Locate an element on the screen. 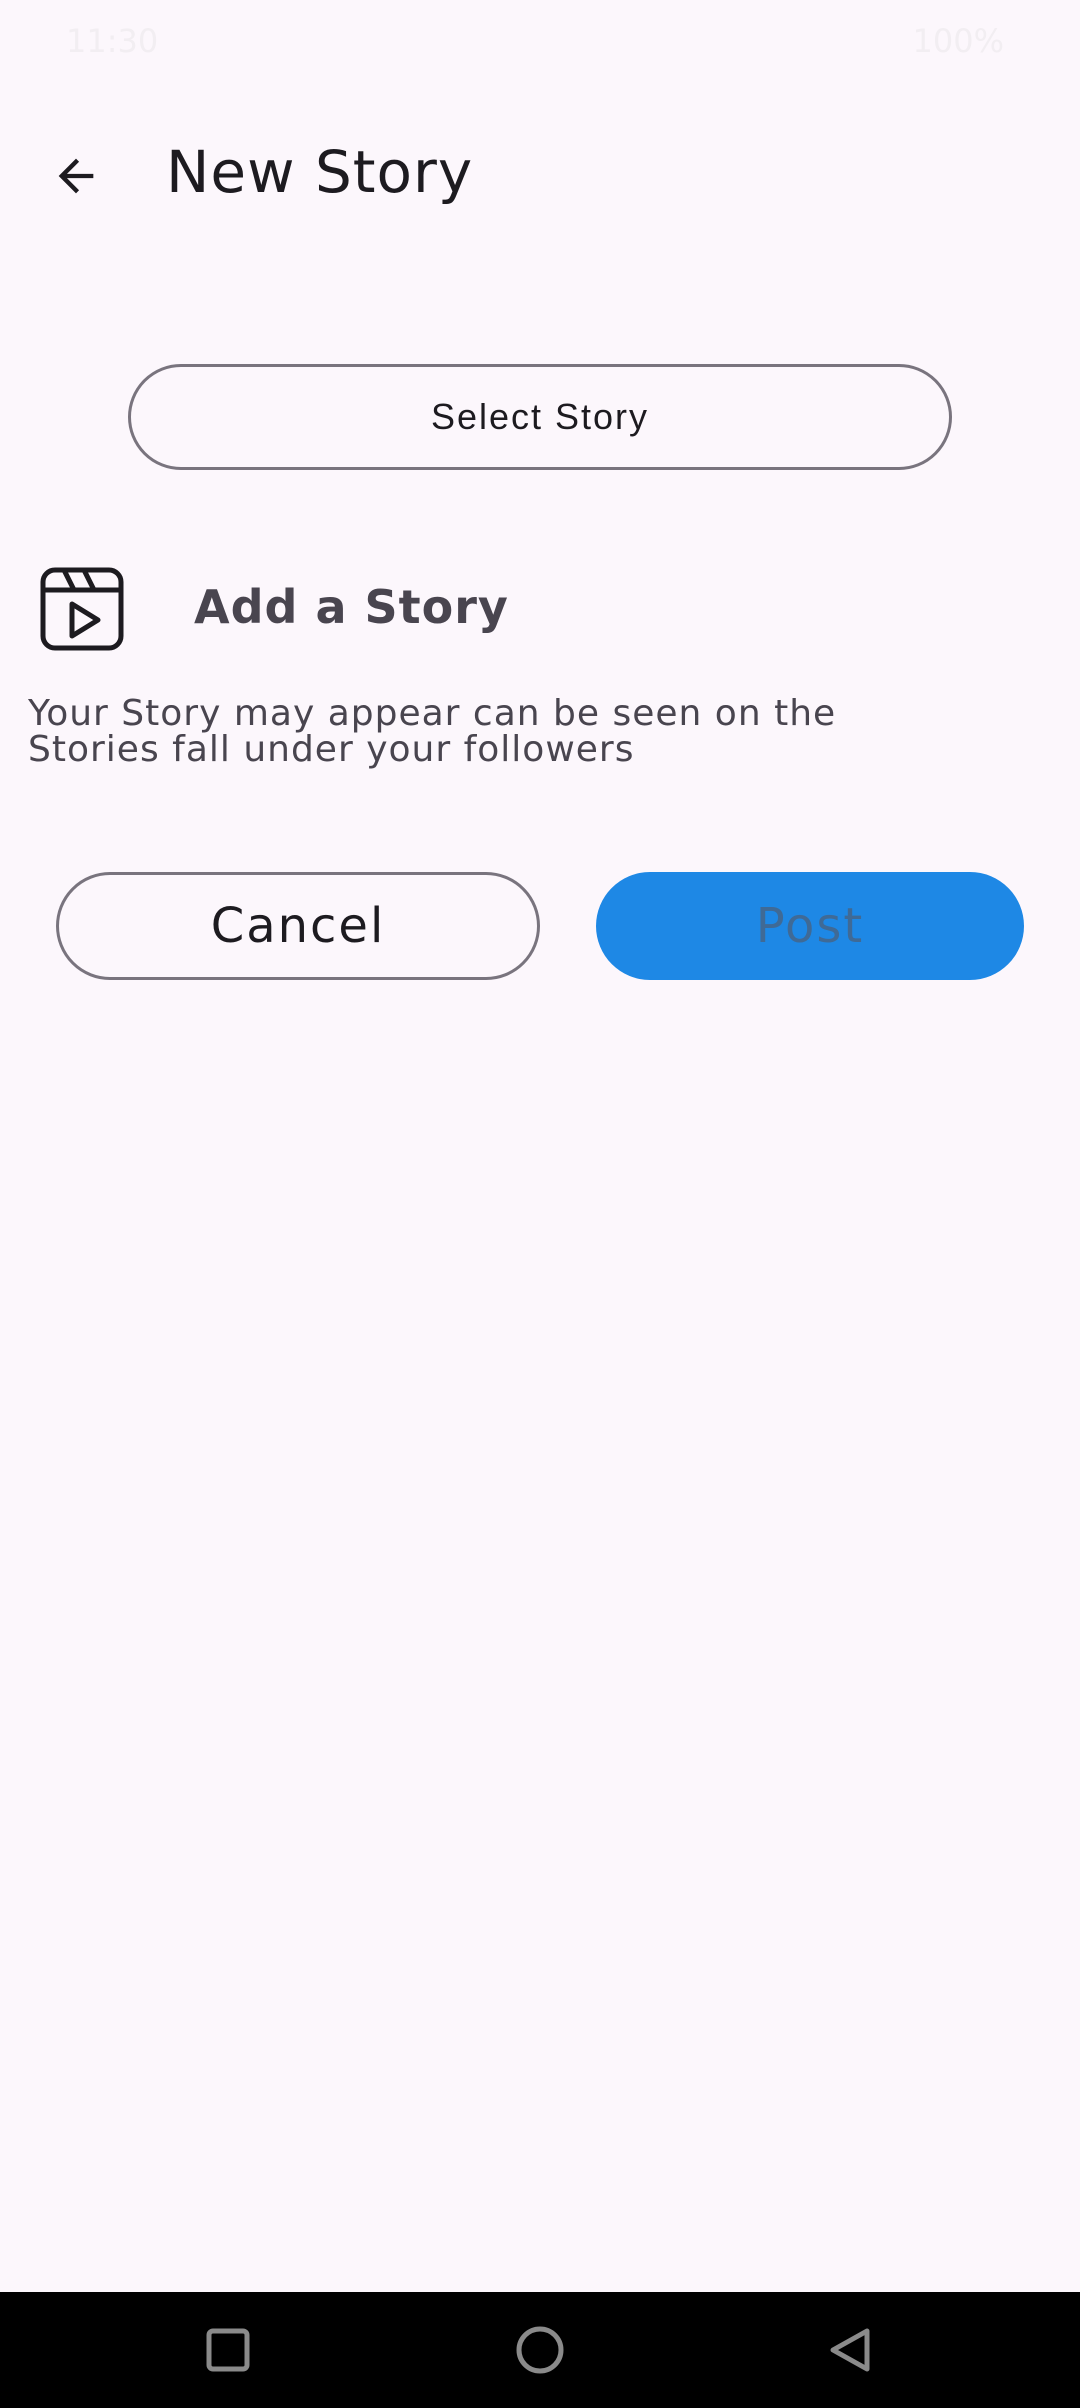 The image size is (1080, 2408). back-button is located at coordinates (76, 176).